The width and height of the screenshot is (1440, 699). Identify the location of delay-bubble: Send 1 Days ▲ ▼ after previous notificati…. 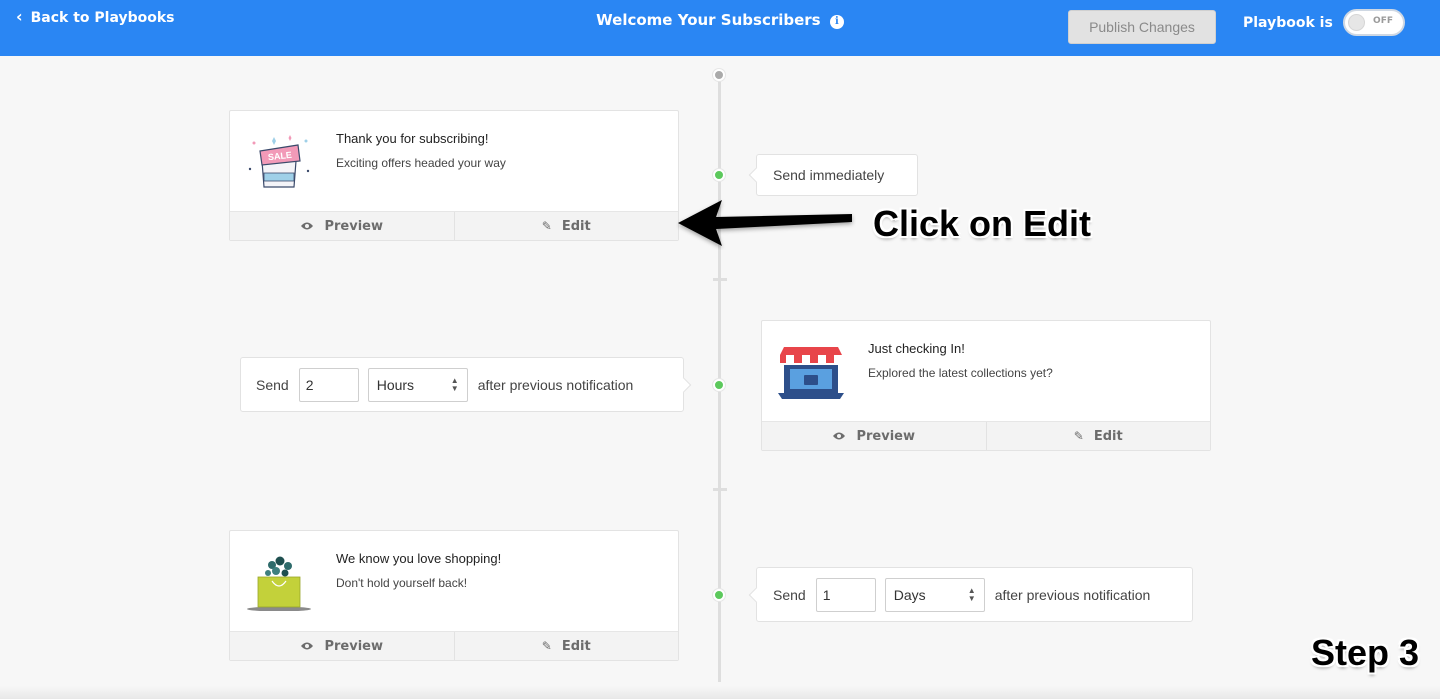
(974, 594).